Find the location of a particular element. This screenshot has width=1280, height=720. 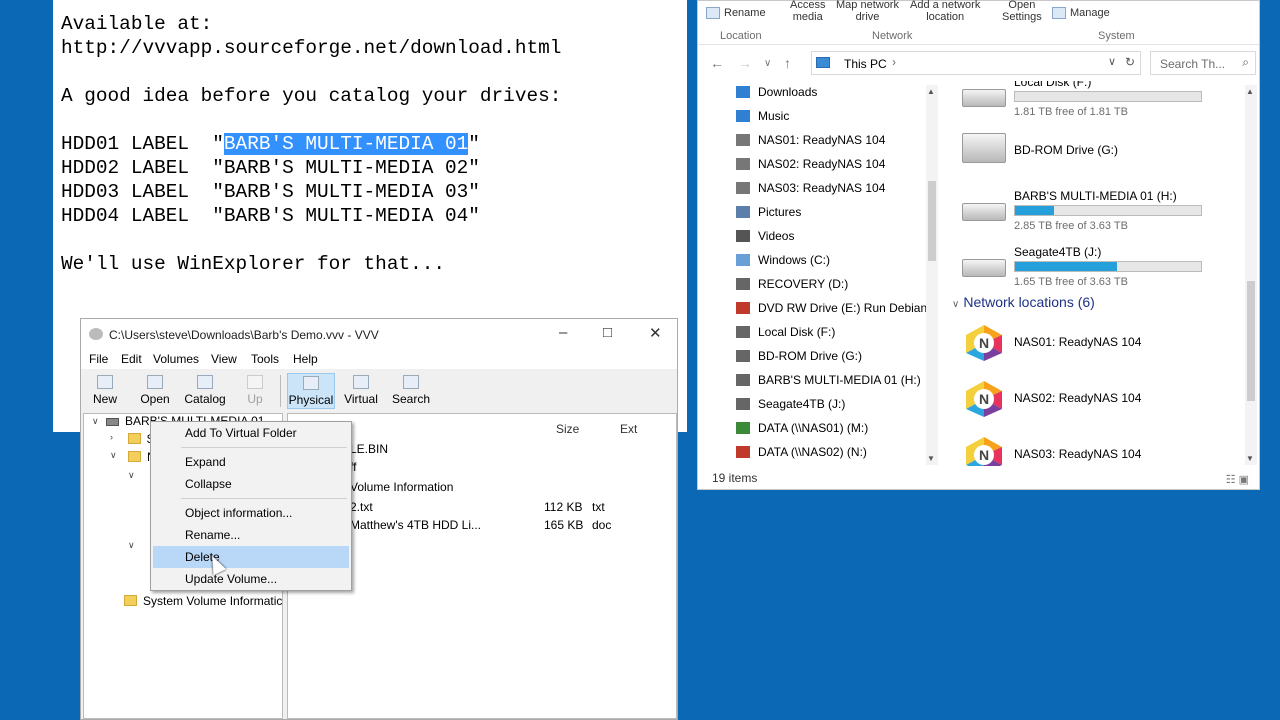

forward-arrow-icon: → is located at coordinates (745, 63).